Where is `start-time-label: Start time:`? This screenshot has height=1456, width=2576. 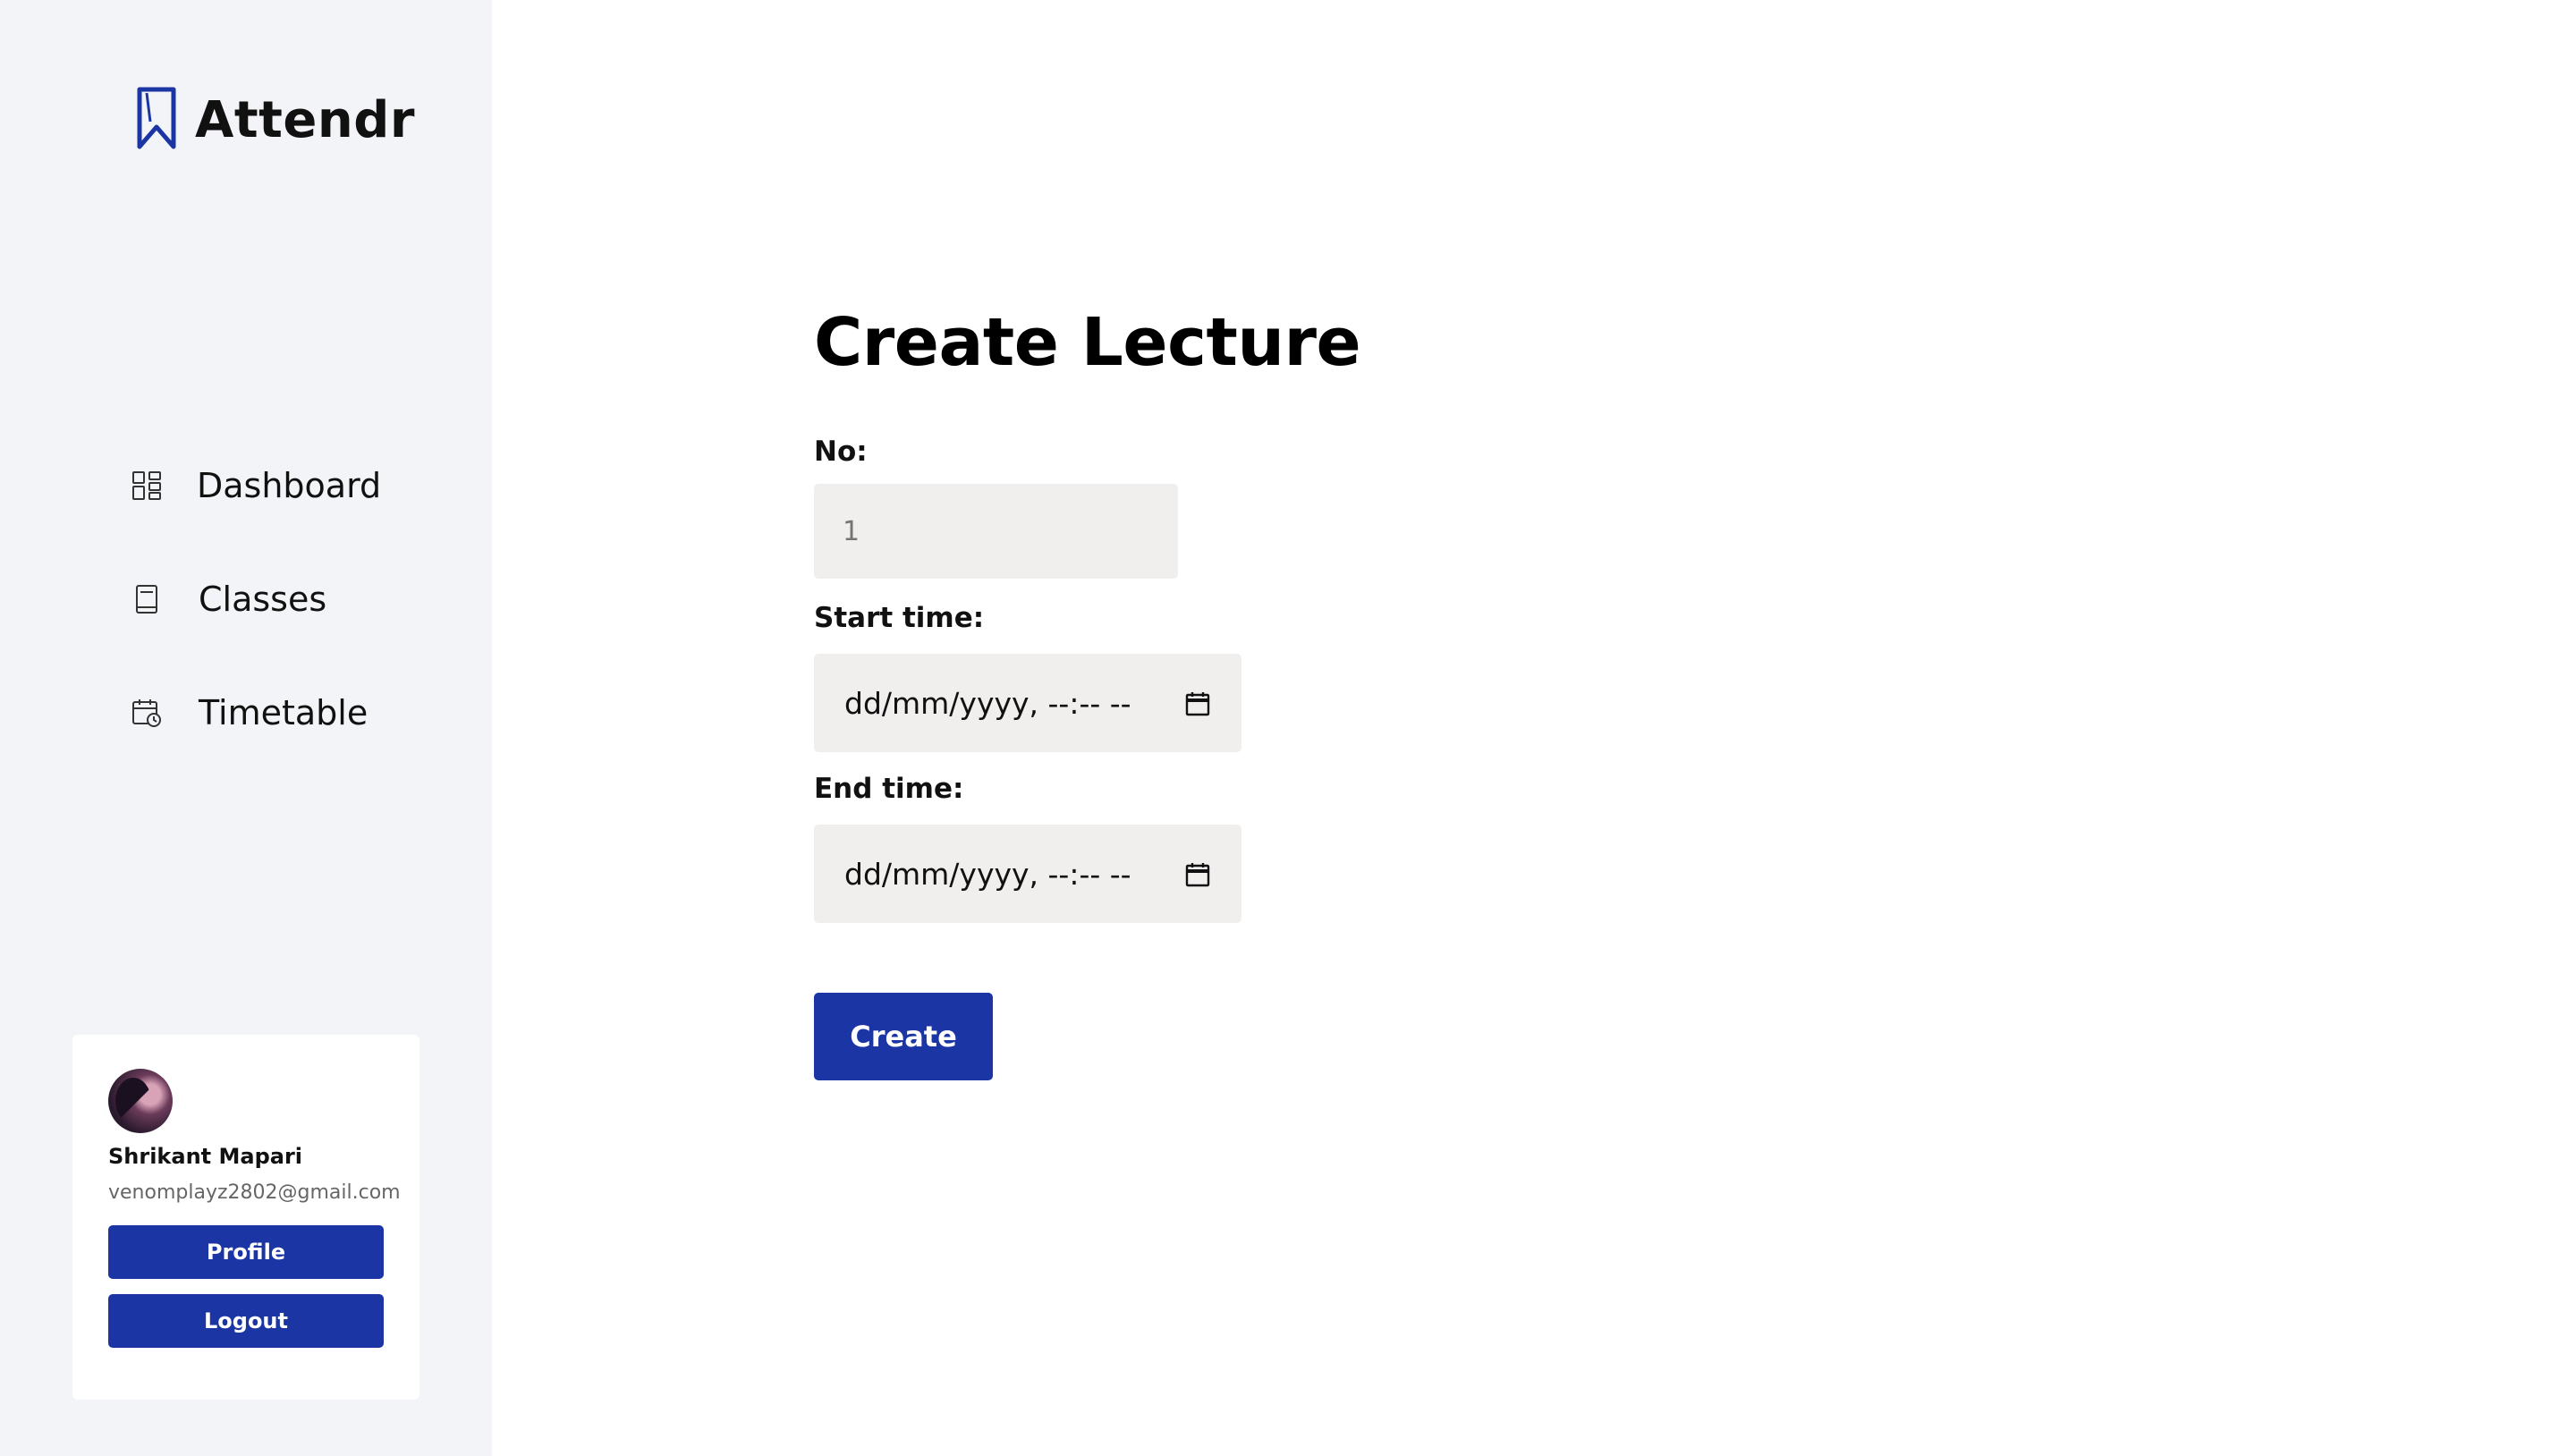
start-time-label: Start time: is located at coordinates (899, 618).